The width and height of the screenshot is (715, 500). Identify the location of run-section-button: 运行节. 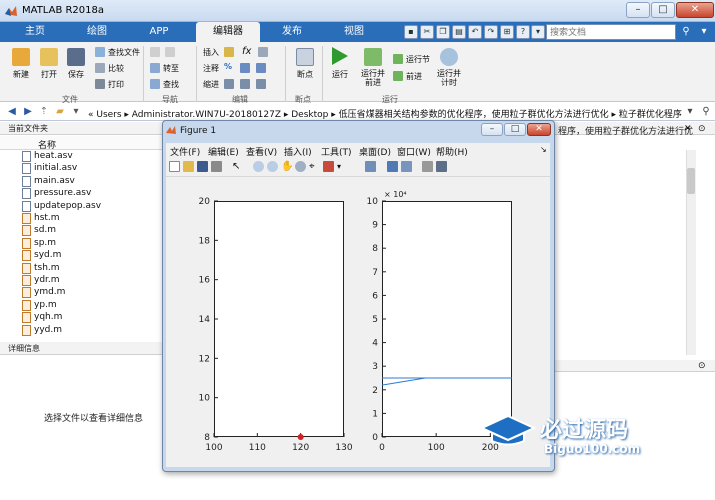
(418, 59).